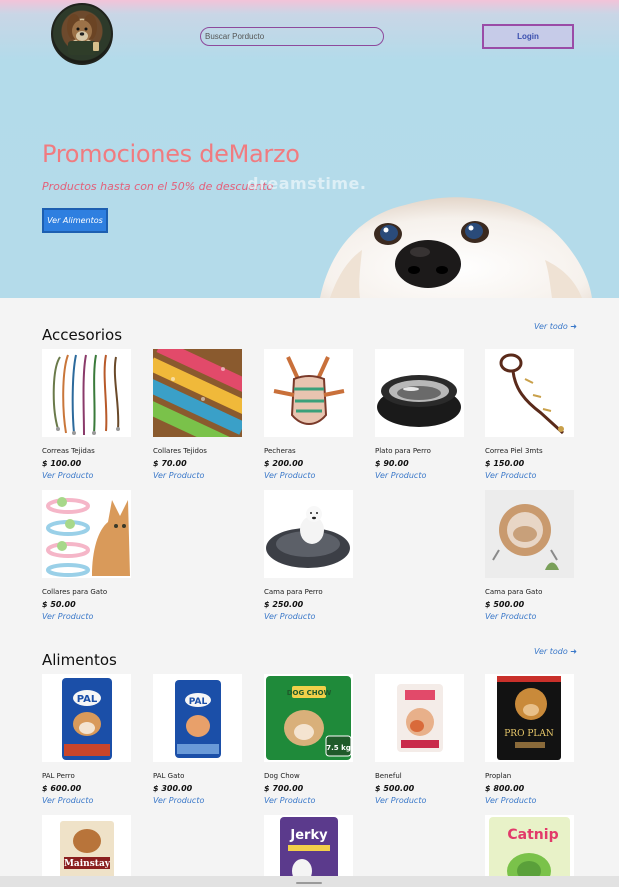  I want to click on cat-collars-icon, so click(86, 534).